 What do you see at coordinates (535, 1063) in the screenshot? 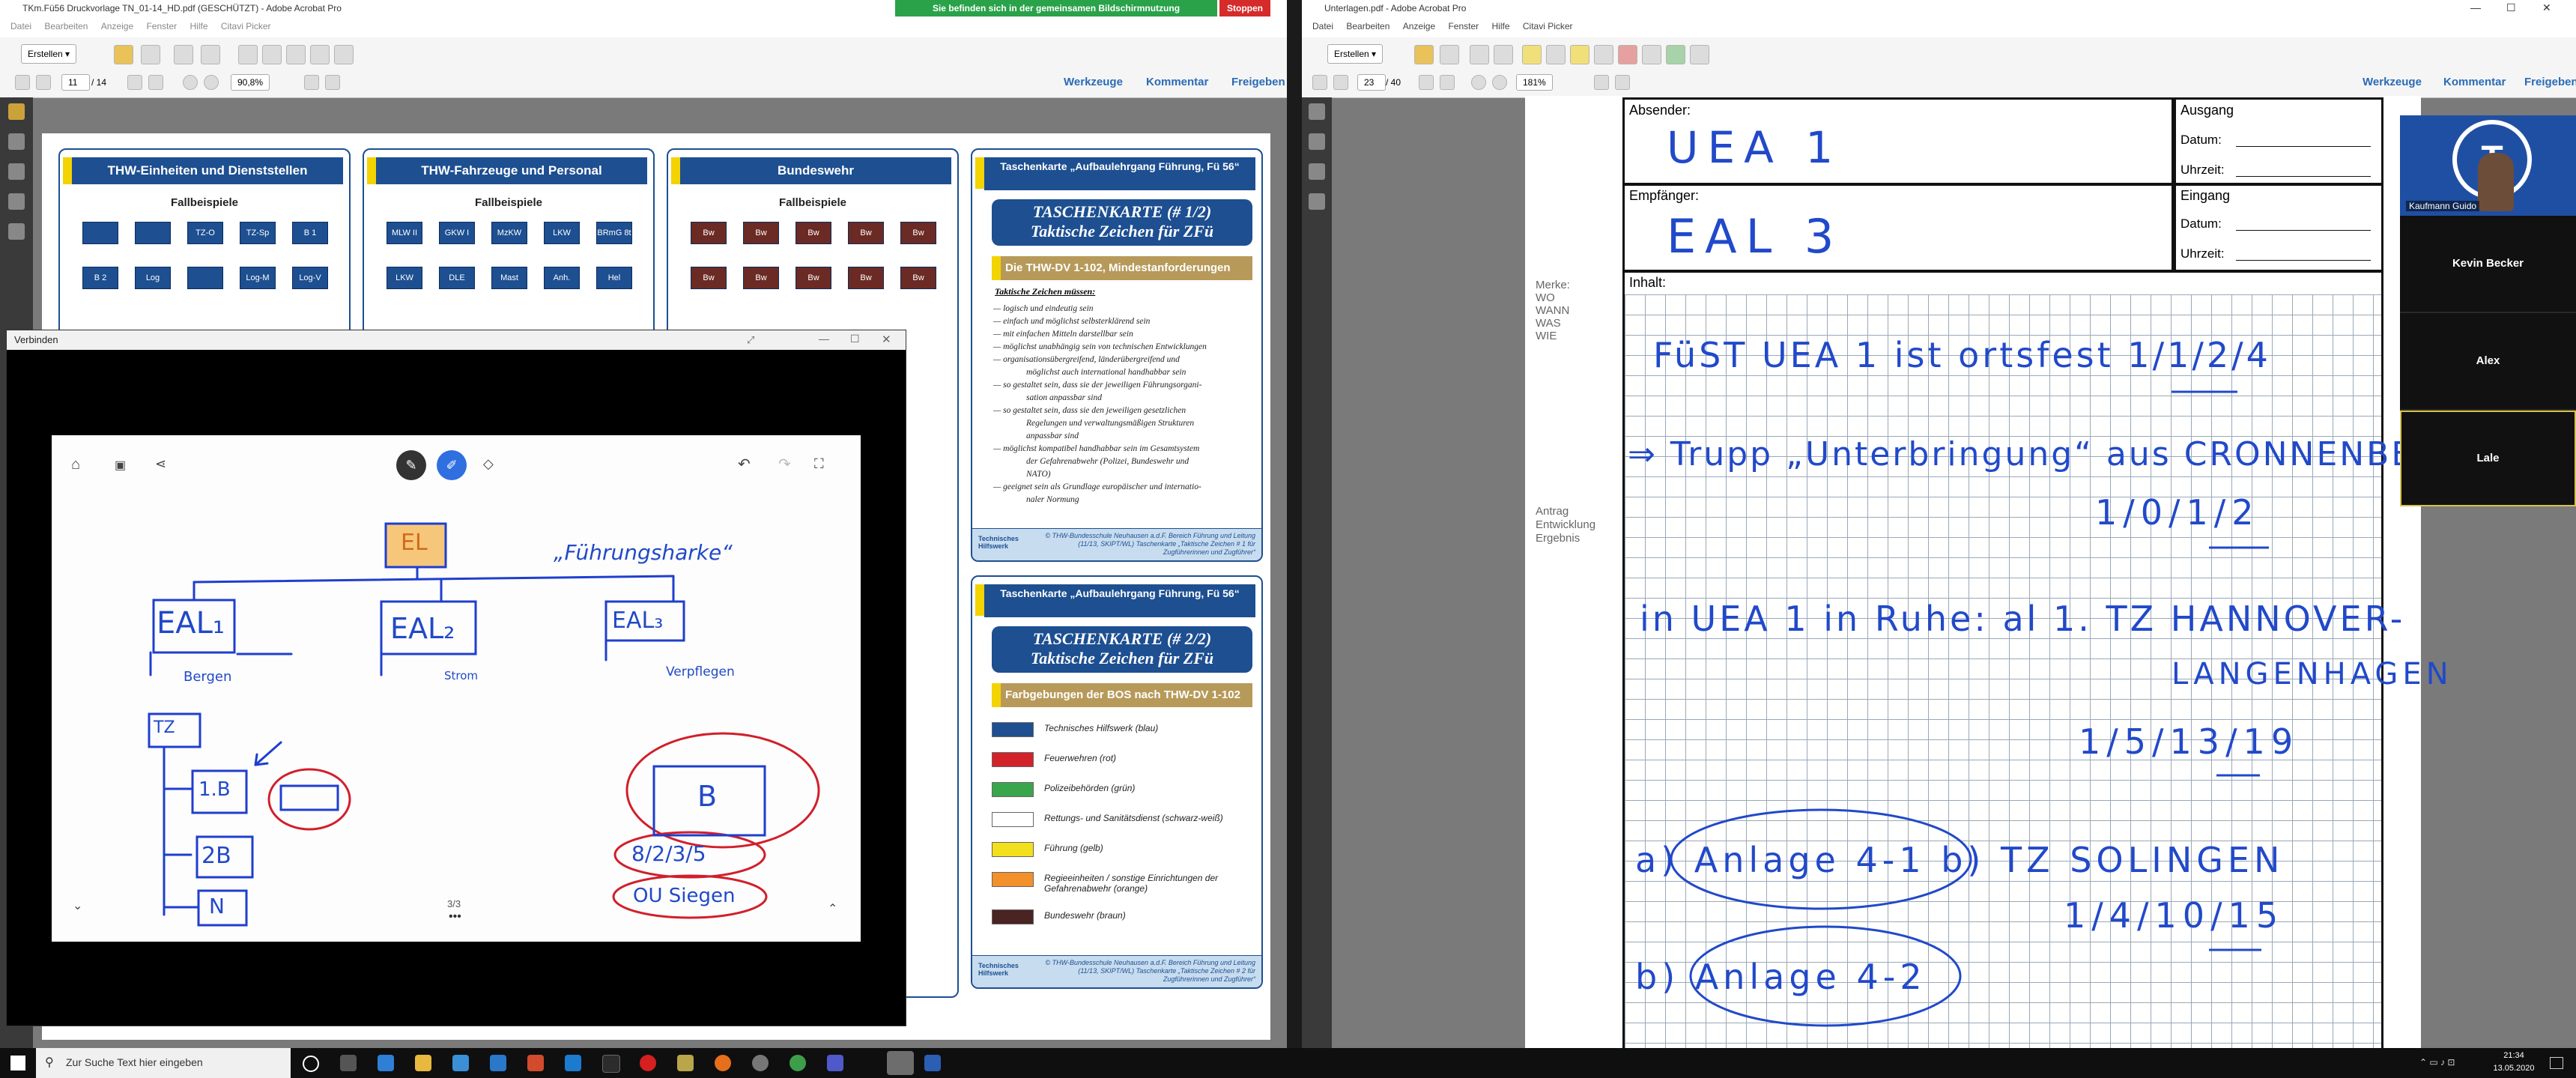
I see `office-icon` at bounding box center [535, 1063].